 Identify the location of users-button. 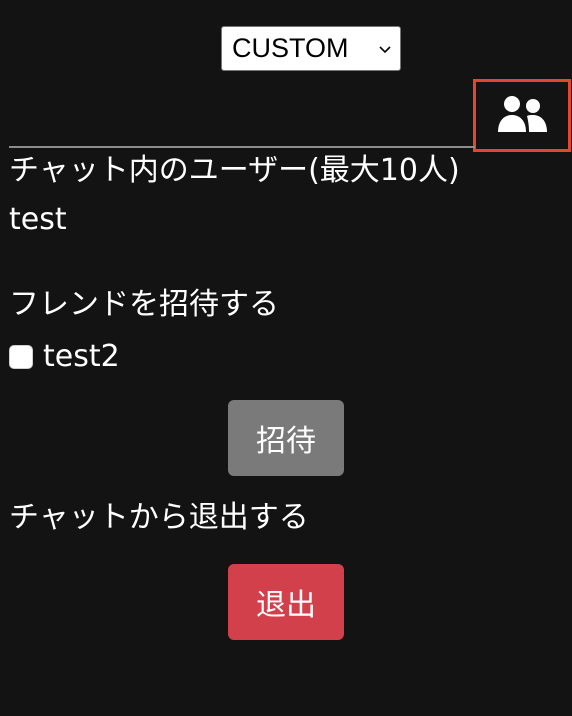
(522, 115).